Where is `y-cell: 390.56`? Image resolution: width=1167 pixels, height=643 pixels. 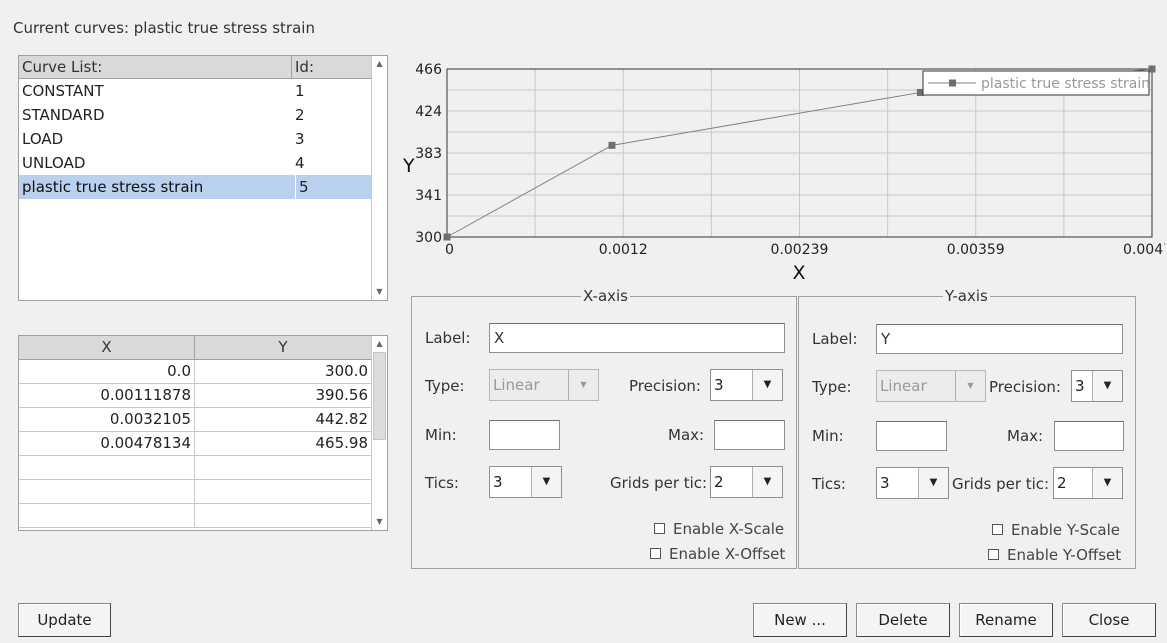
y-cell: 390.56 is located at coordinates (283, 396).